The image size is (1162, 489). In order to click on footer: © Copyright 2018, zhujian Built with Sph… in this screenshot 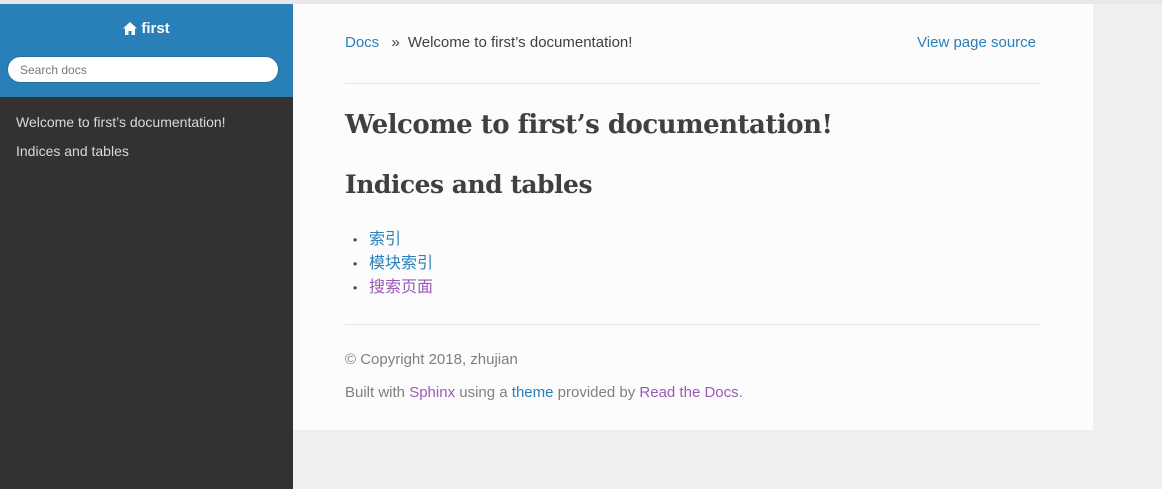, I will do `click(544, 383)`.